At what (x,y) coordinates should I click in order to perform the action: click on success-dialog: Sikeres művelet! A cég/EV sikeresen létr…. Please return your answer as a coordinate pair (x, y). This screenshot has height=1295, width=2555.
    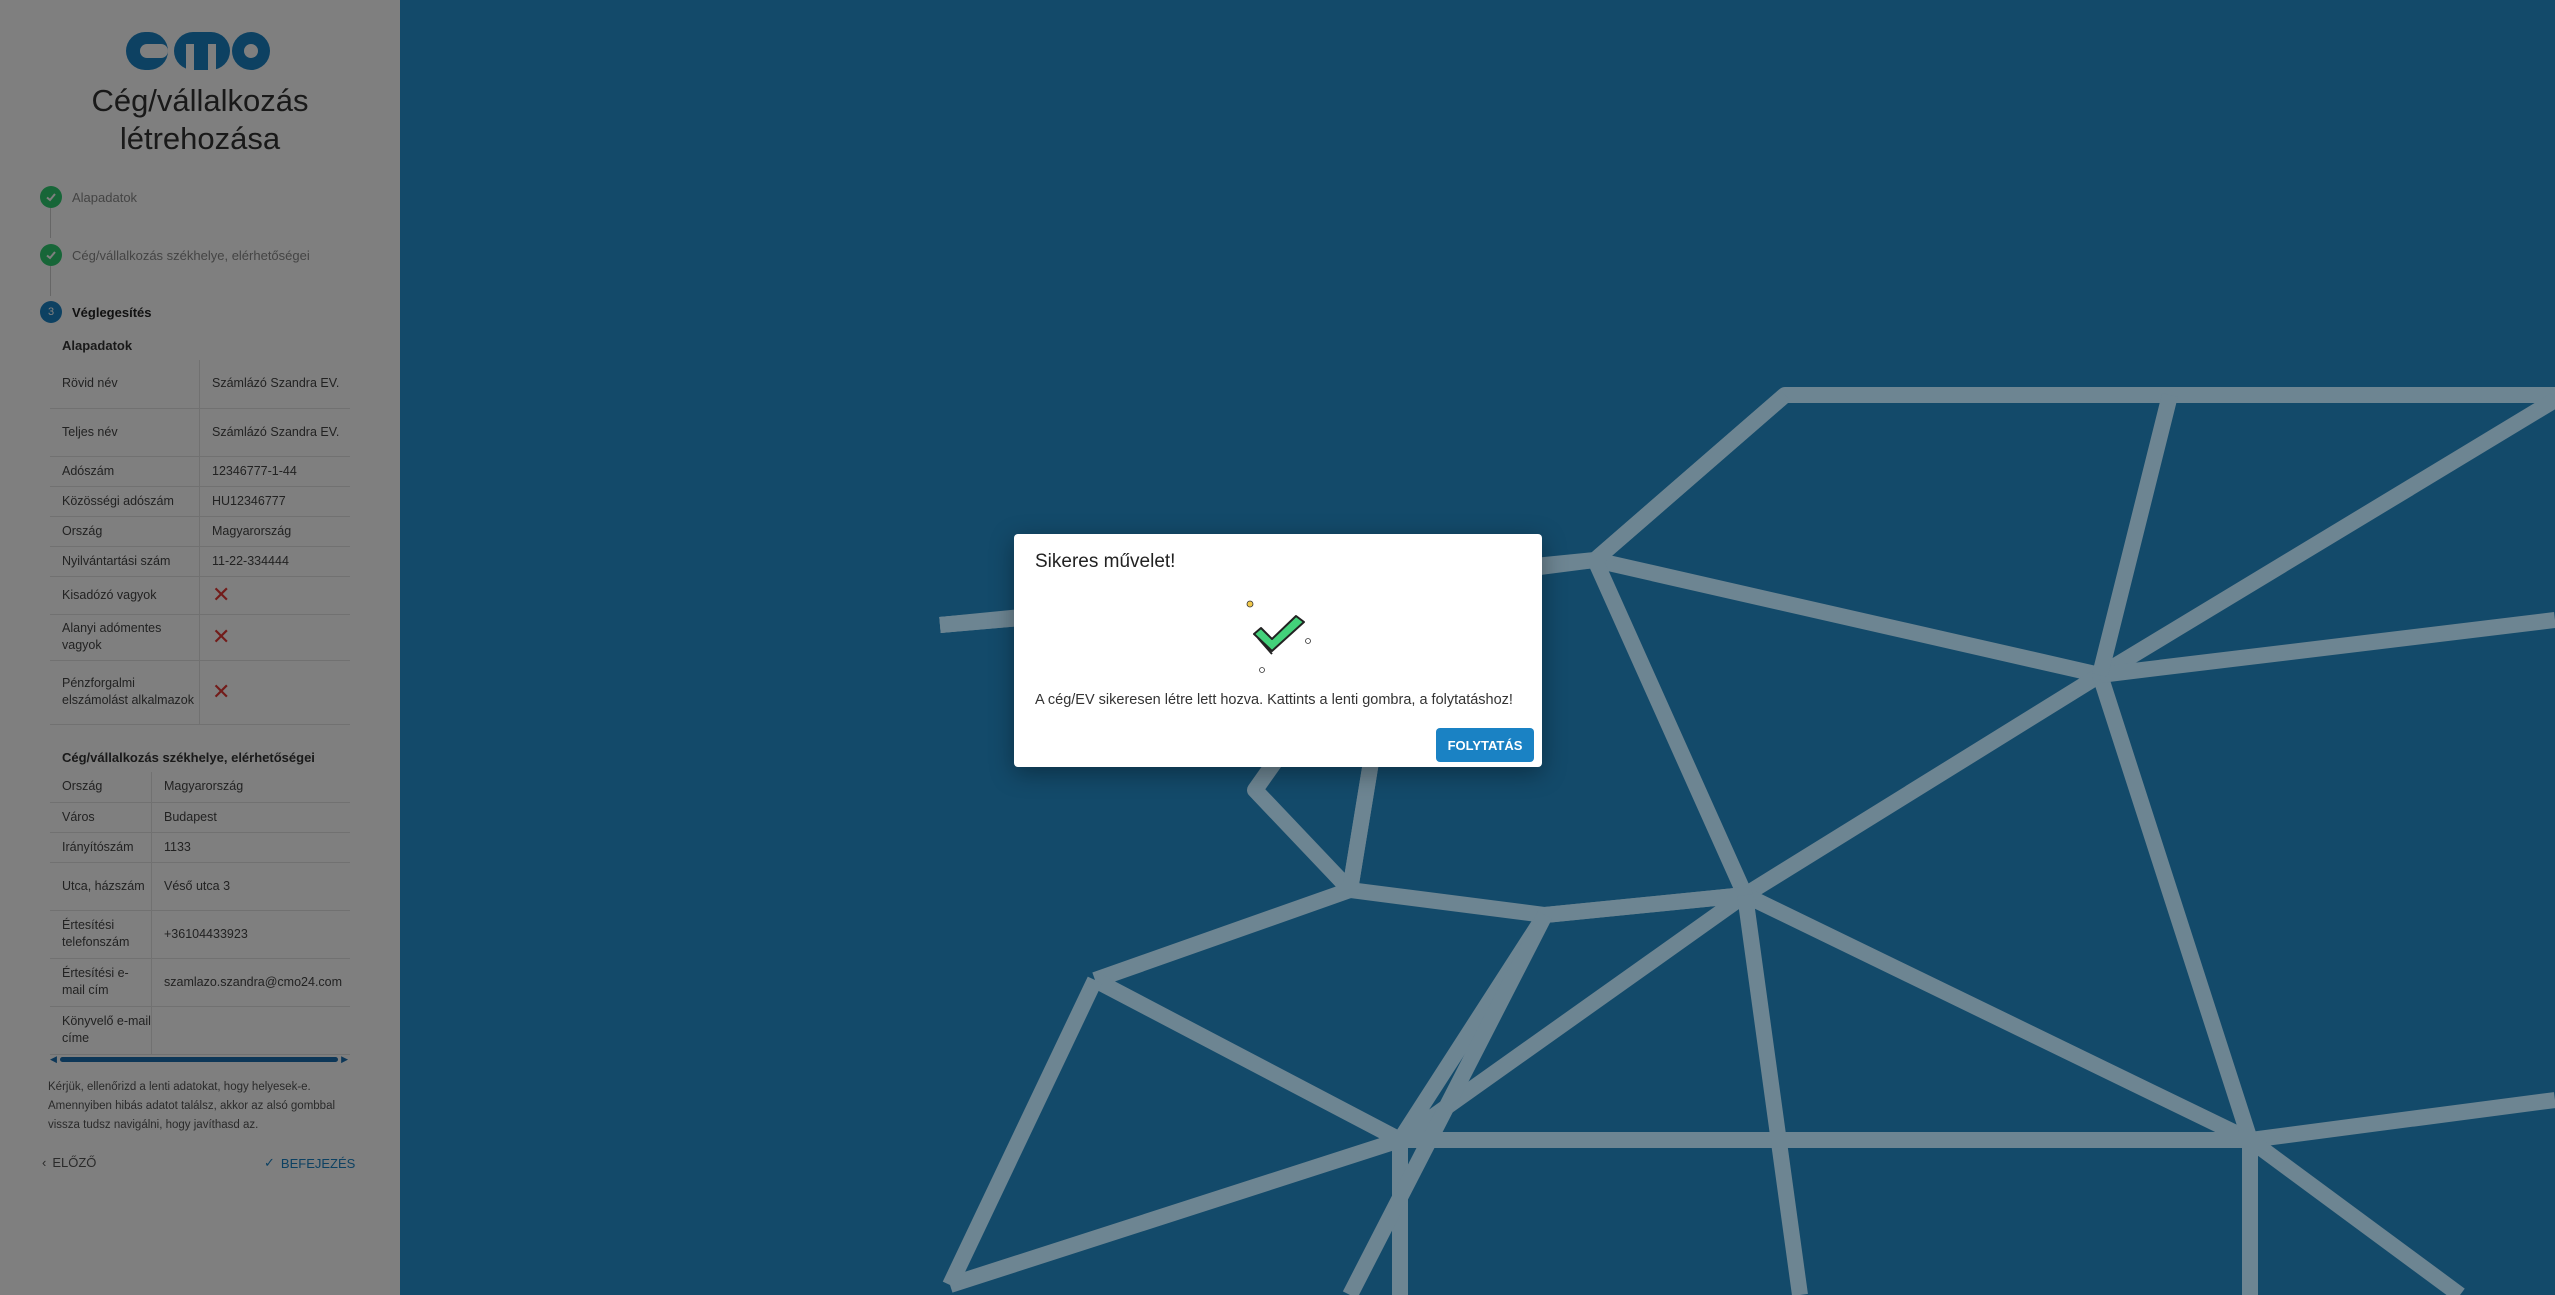
    Looking at the image, I should click on (1278, 650).